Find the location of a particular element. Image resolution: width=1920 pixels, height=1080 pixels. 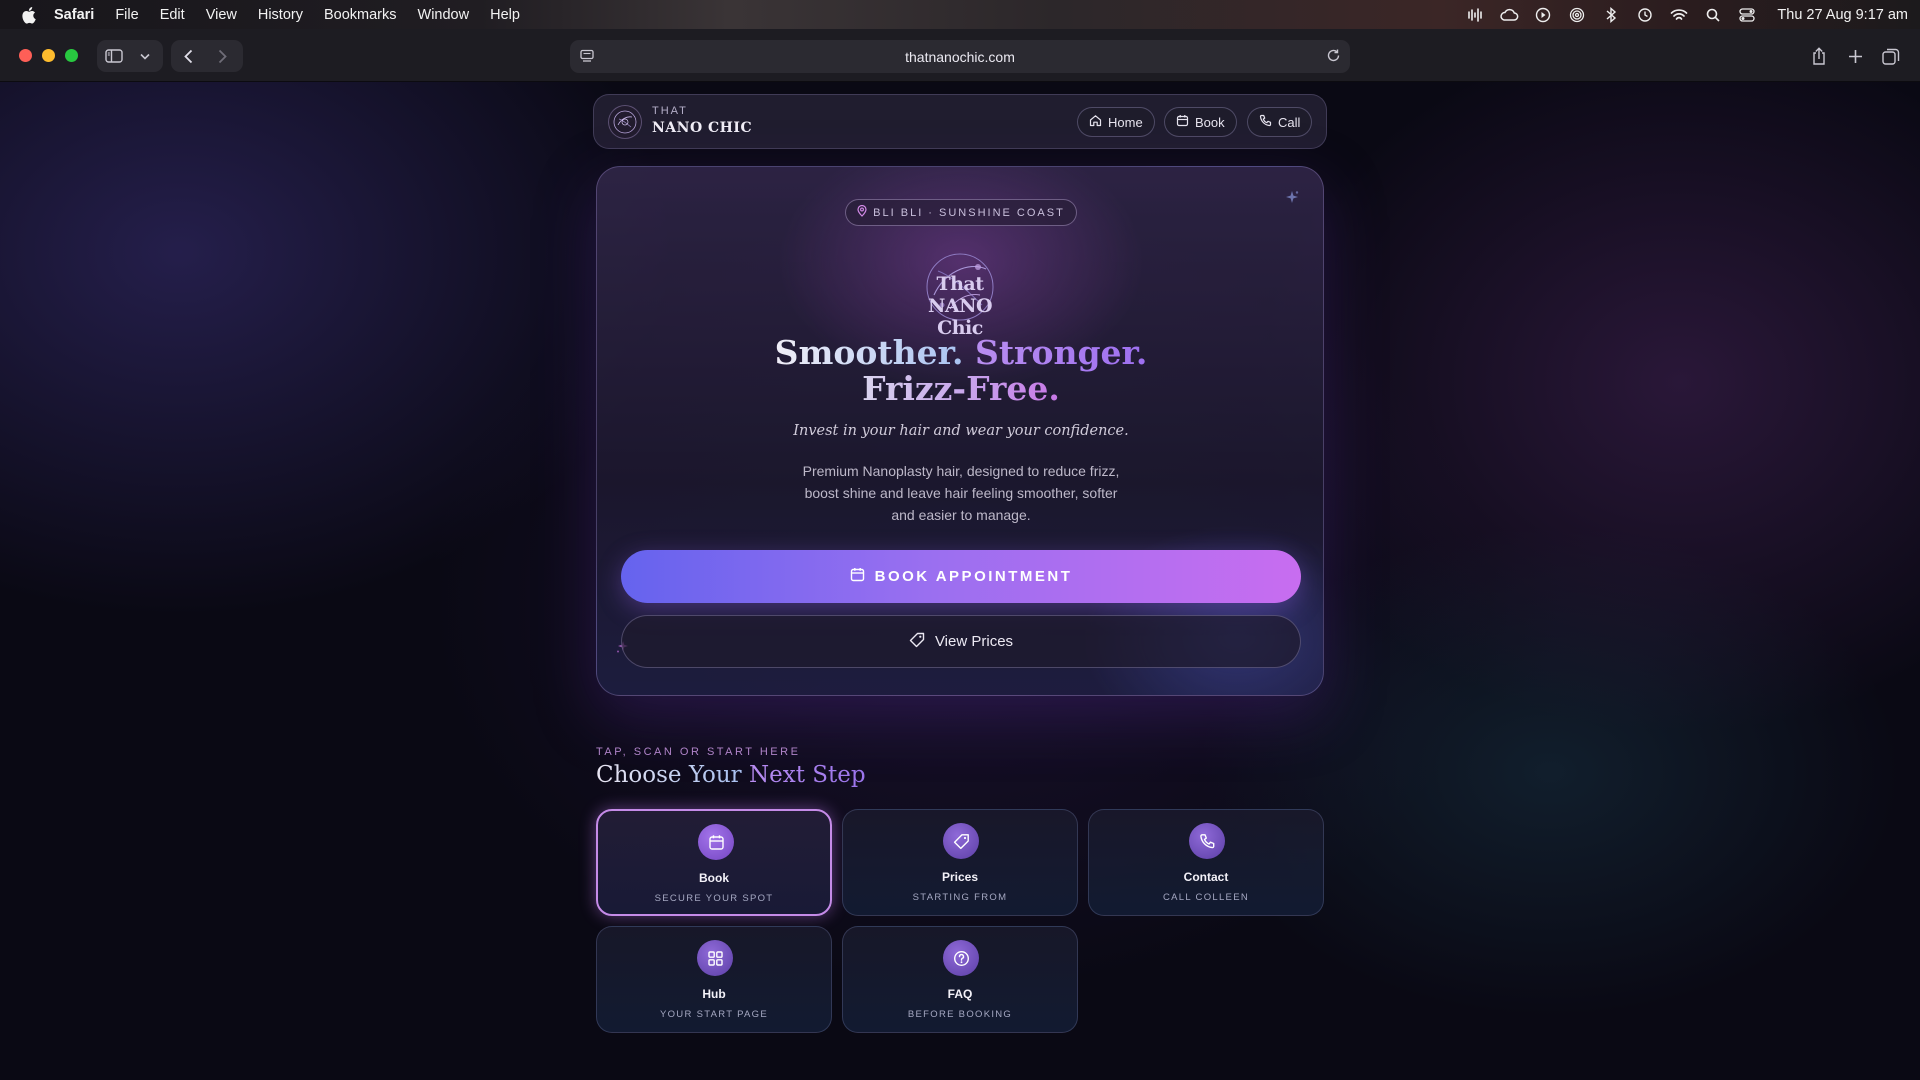

location-text: BLI BLI · SUNSHINE COAST is located at coordinates (969, 212).